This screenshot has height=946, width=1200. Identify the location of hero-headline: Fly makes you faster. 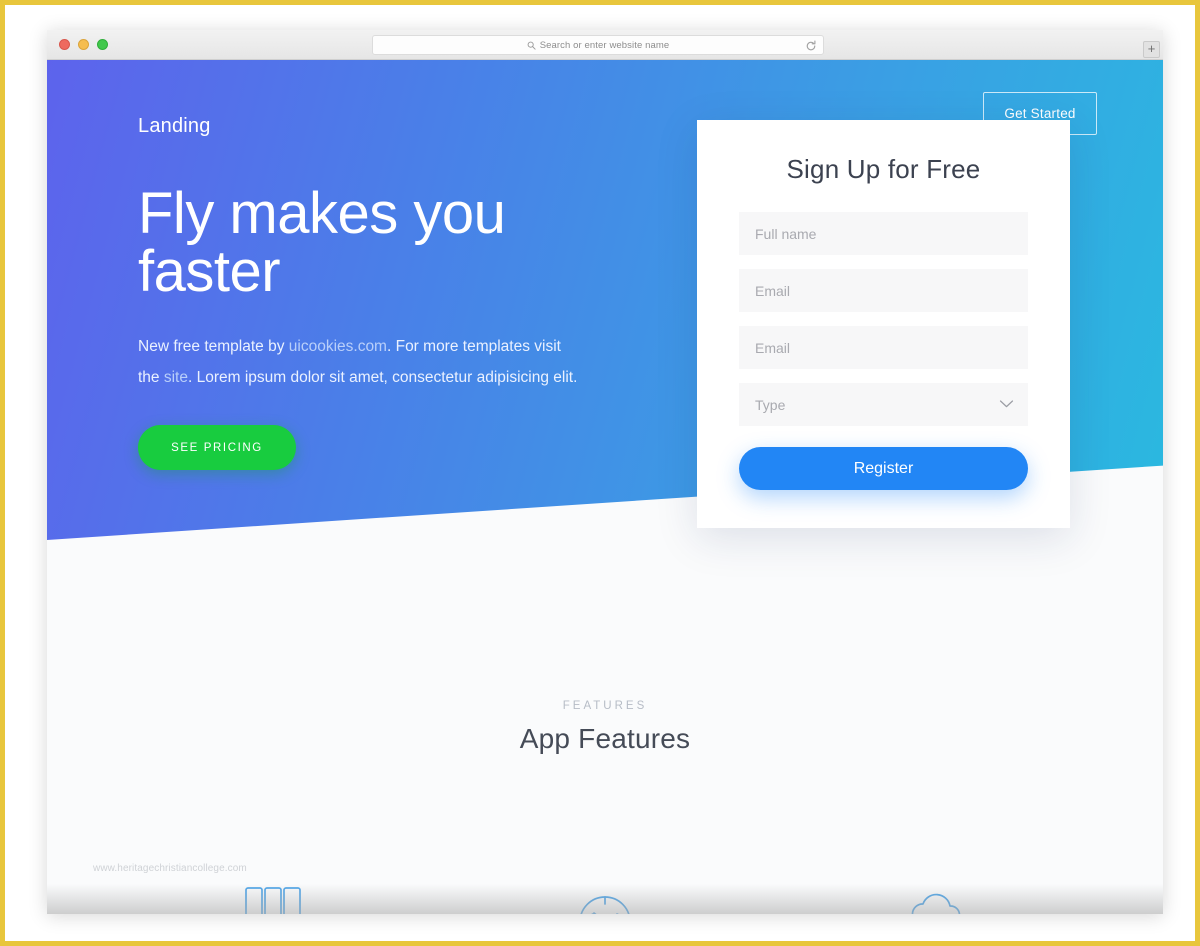
(322, 242).